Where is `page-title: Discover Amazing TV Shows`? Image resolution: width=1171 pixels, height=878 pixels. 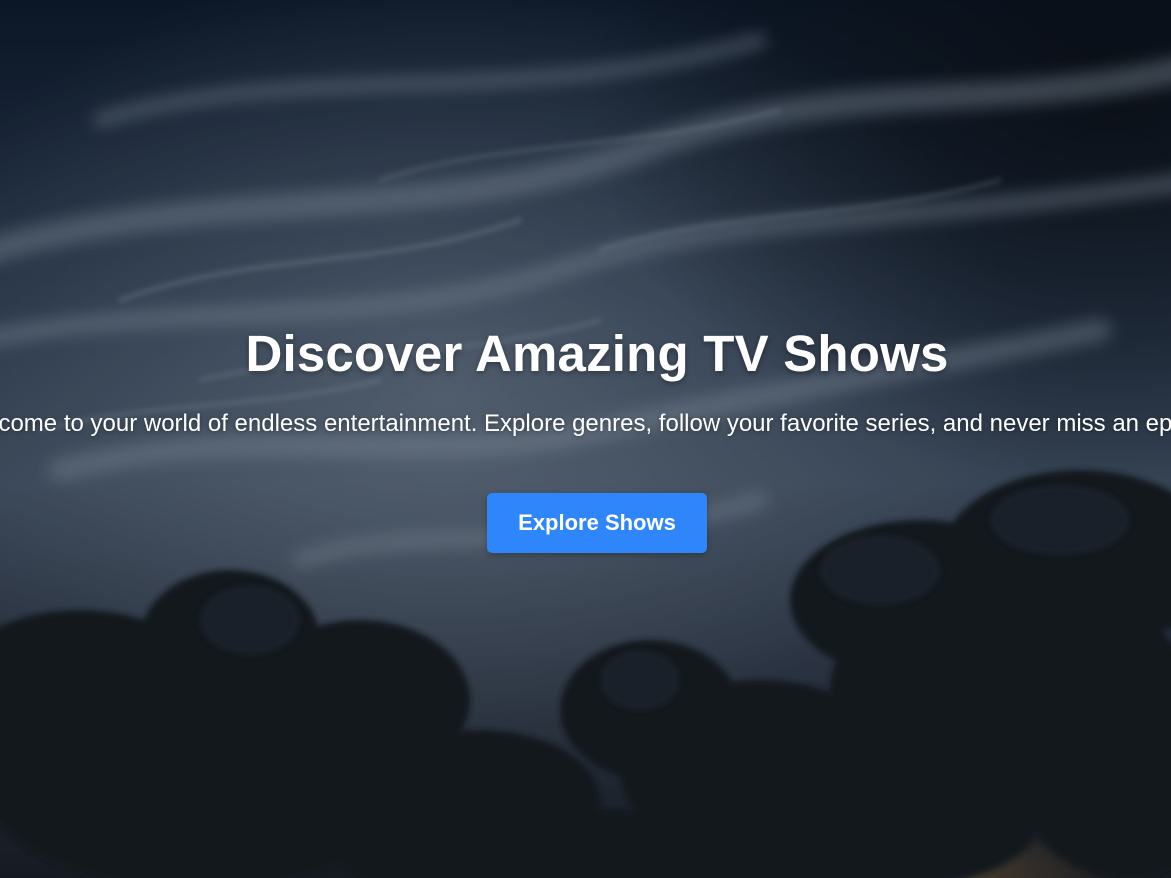
page-title: Discover Amazing TV Shows is located at coordinates (597, 353).